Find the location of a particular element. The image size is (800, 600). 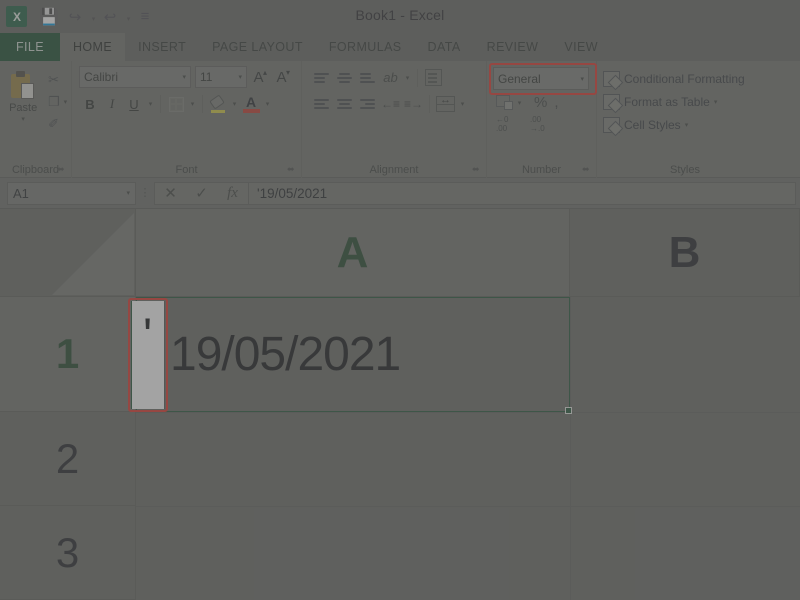

comma-style-button: , is located at coordinates (556, 102).